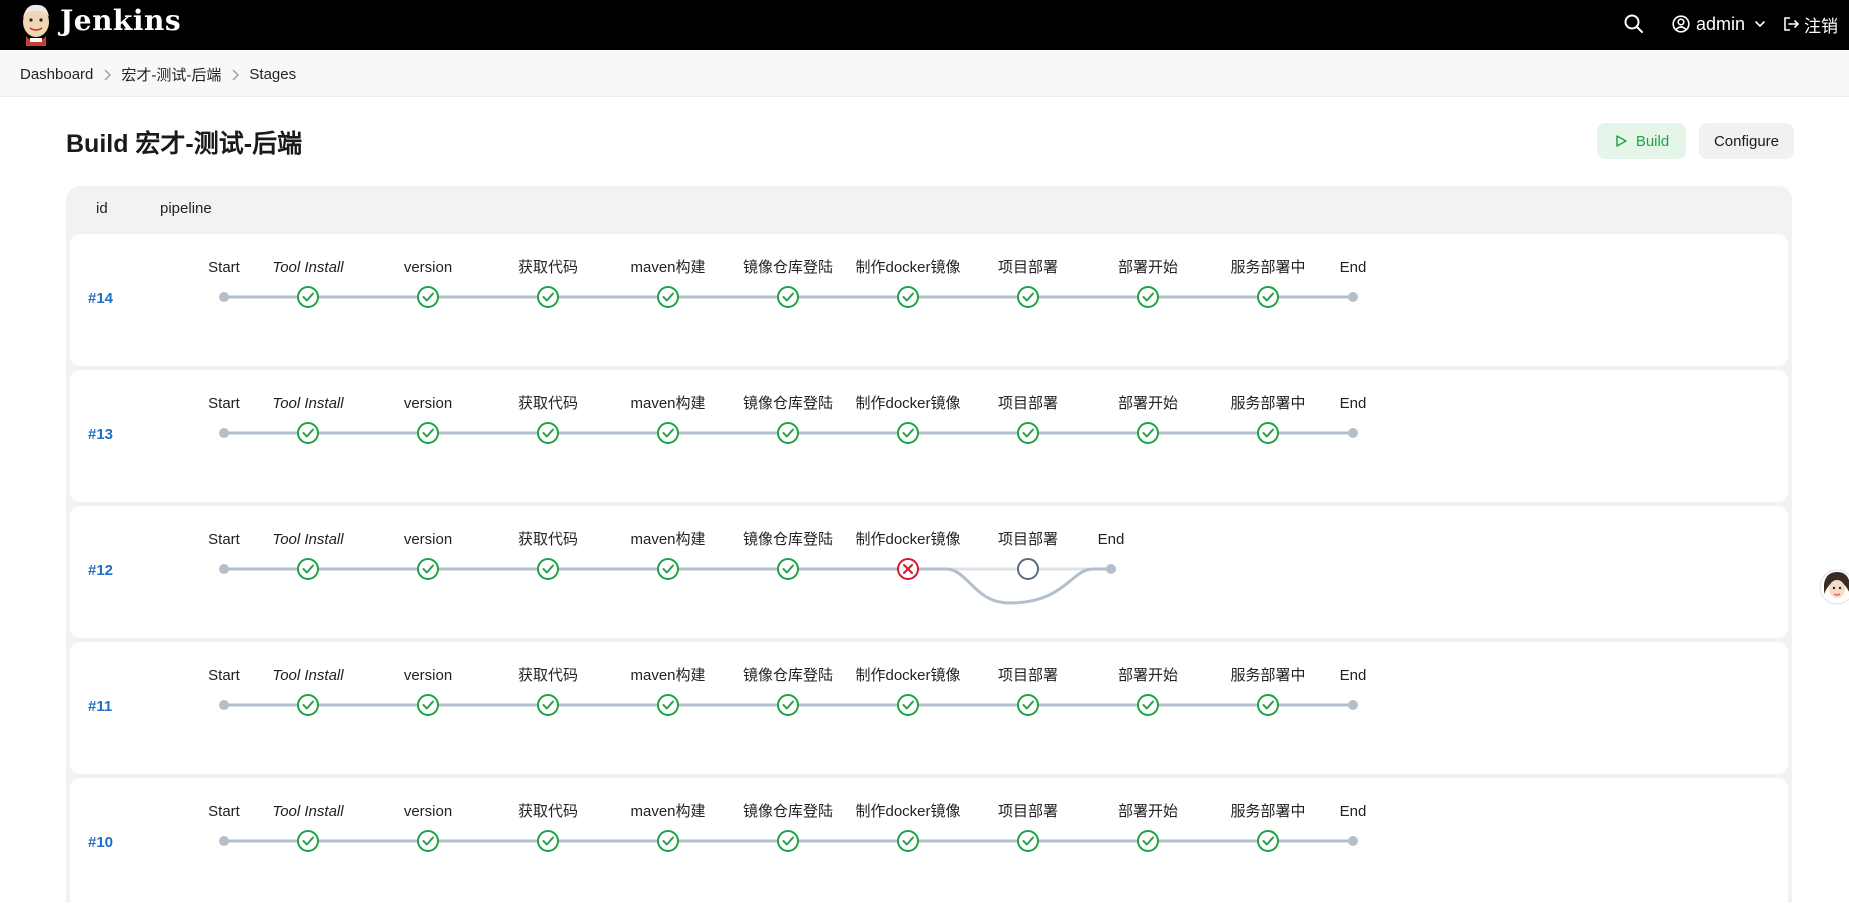 This screenshot has height=910, width=1849. What do you see at coordinates (186, 208) in the screenshot?
I see `column-header-pipeline: pipeline` at bounding box center [186, 208].